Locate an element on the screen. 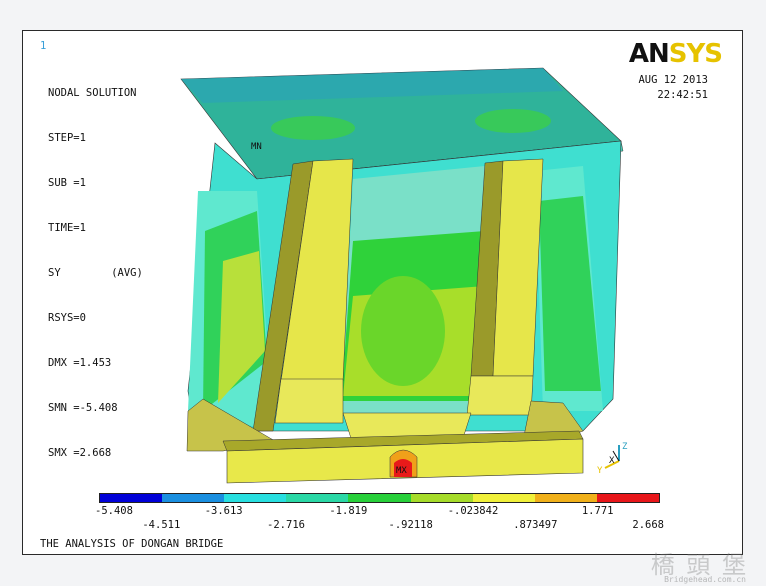 This screenshot has height=586, width=766. triad-z-label: Z is located at coordinates (625, 447).